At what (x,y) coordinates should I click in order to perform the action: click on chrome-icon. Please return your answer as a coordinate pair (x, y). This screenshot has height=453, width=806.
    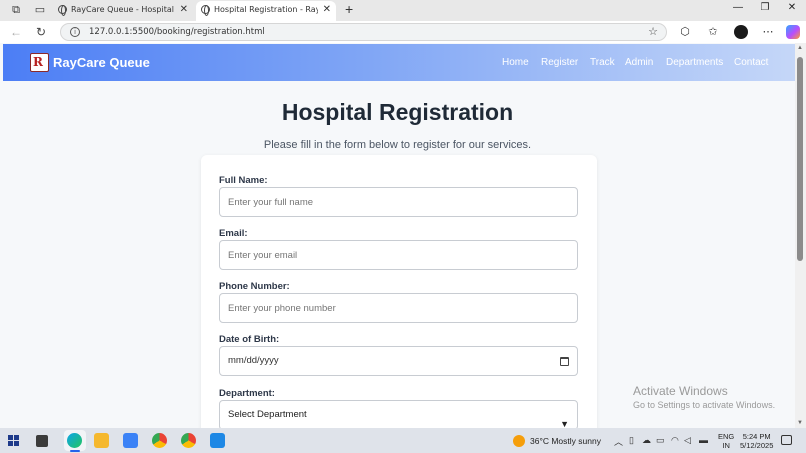
    Looking at the image, I should click on (159, 440).